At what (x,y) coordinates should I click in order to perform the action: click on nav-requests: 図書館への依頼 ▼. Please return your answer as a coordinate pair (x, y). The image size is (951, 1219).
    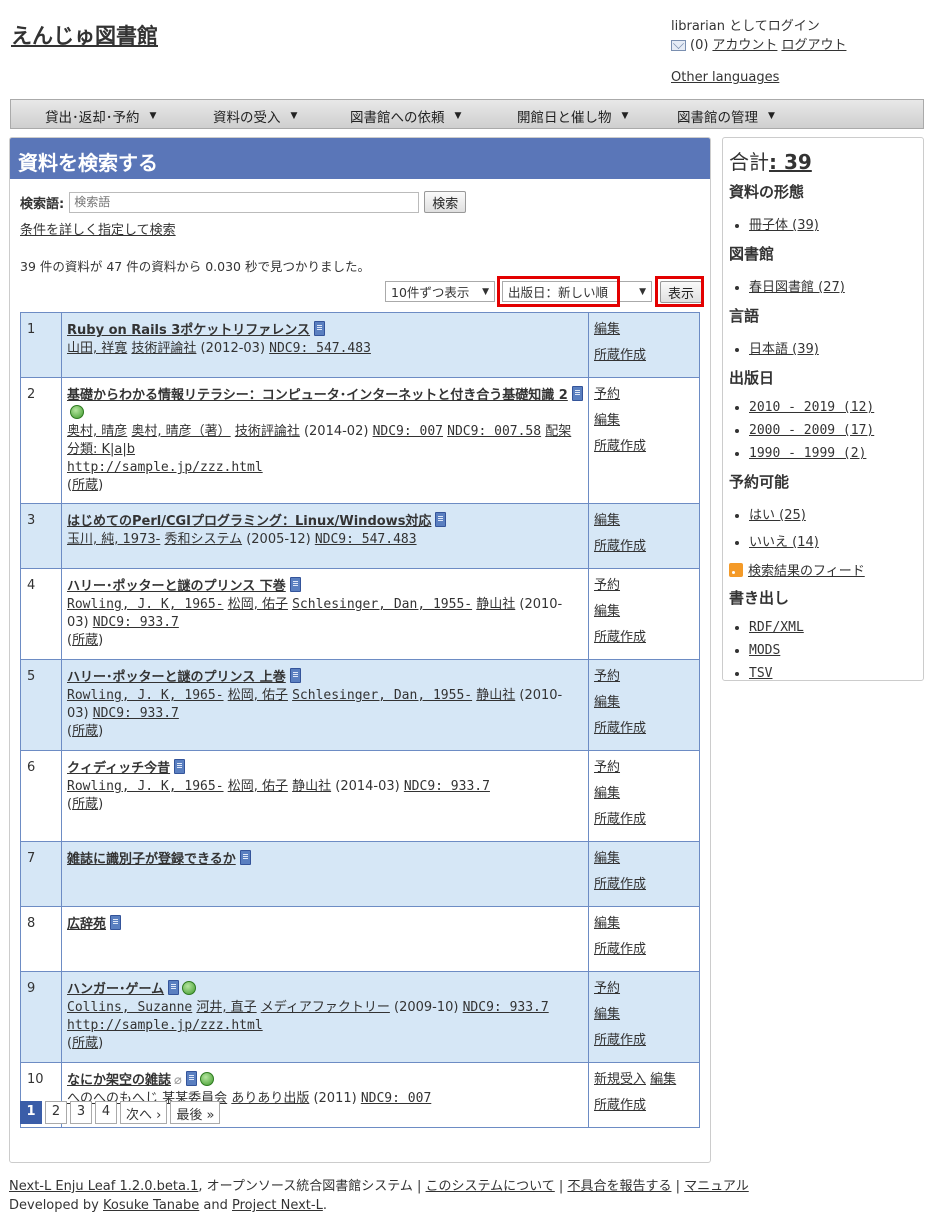
    Looking at the image, I should click on (405, 116).